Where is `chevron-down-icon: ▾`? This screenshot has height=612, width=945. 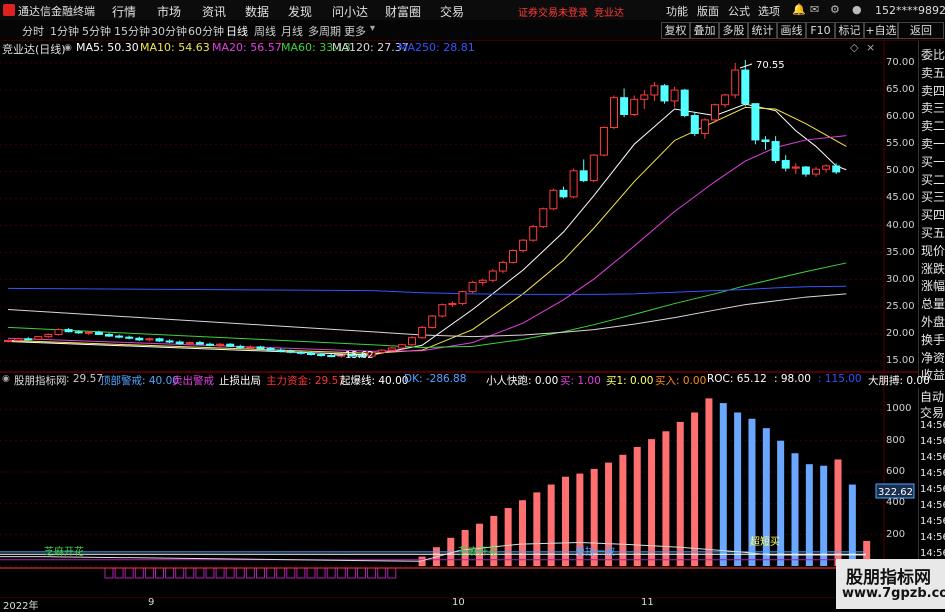 chevron-down-icon: ▾ is located at coordinates (372, 28).